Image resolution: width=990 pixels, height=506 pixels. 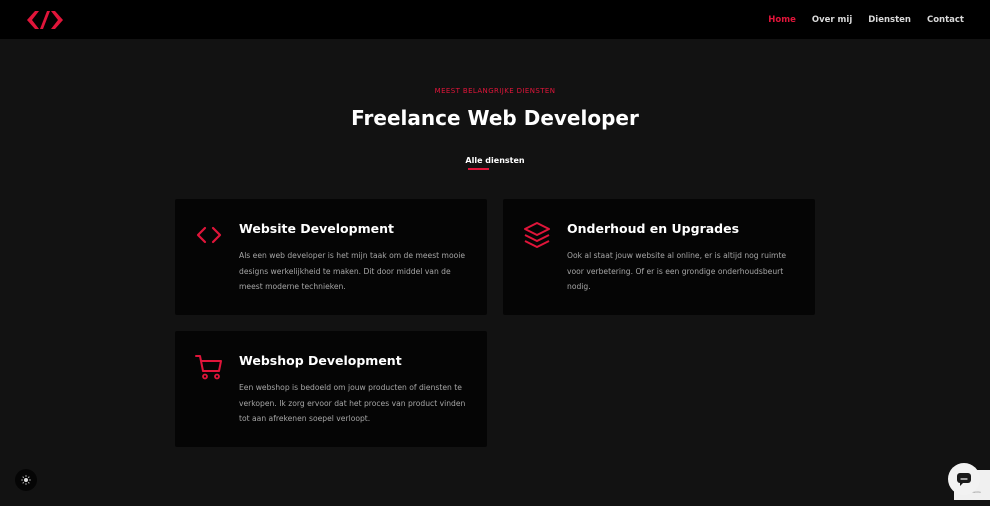 I want to click on code-brackets-logo, so click(x=45, y=20).